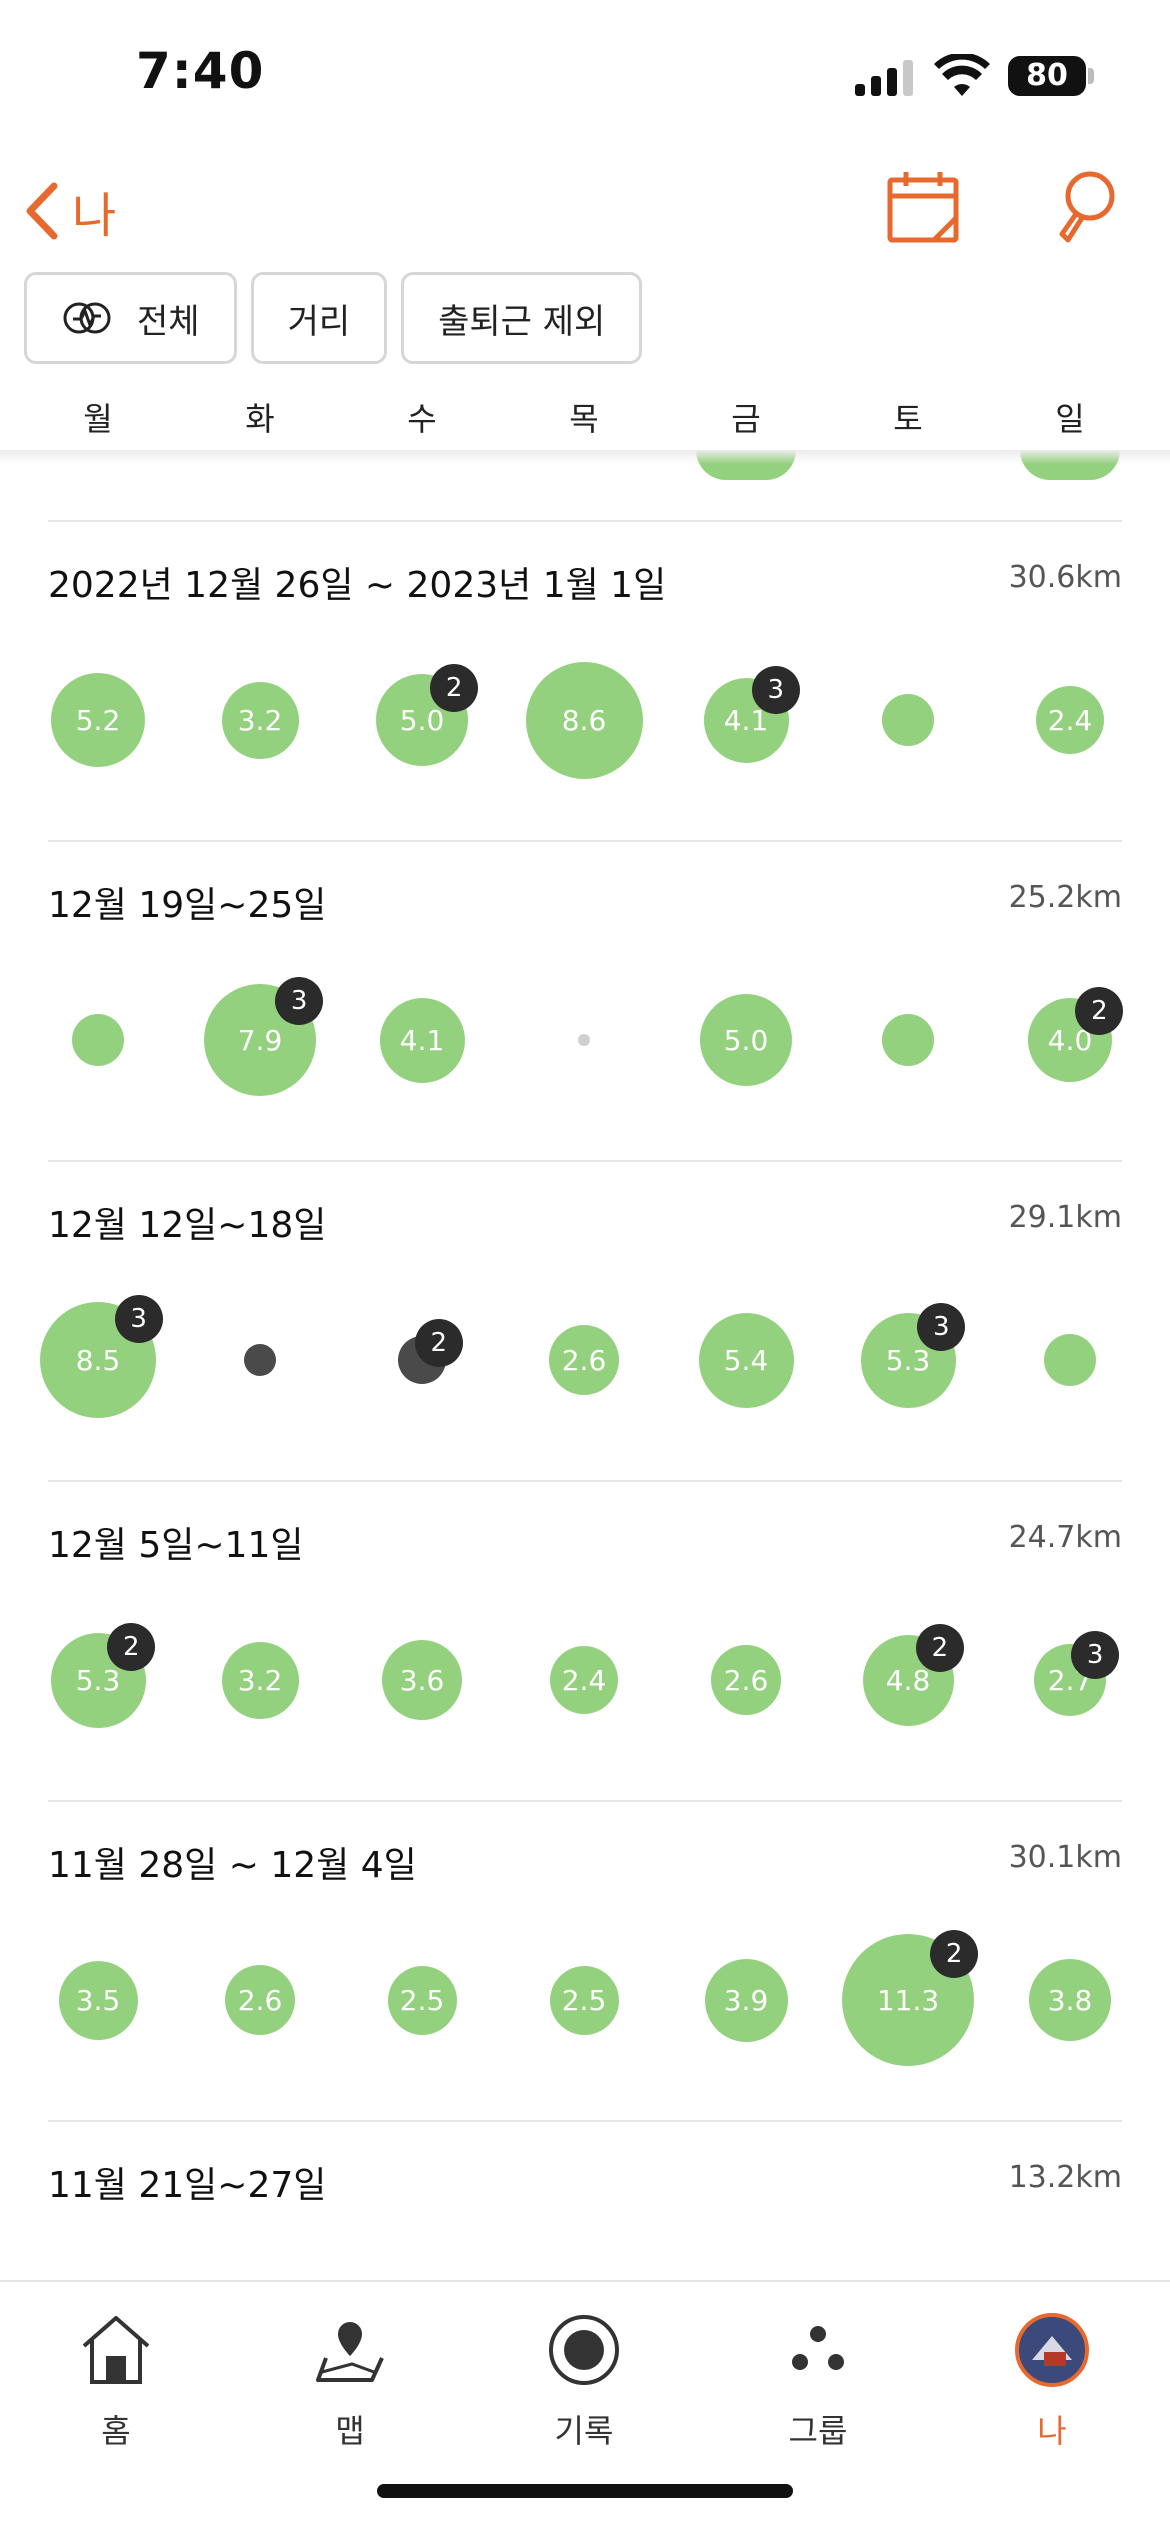 Image resolution: width=1170 pixels, height=2534 pixels. Describe the element at coordinates (908, 2000) in the screenshot. I see `day-distance: 11.3` at that location.